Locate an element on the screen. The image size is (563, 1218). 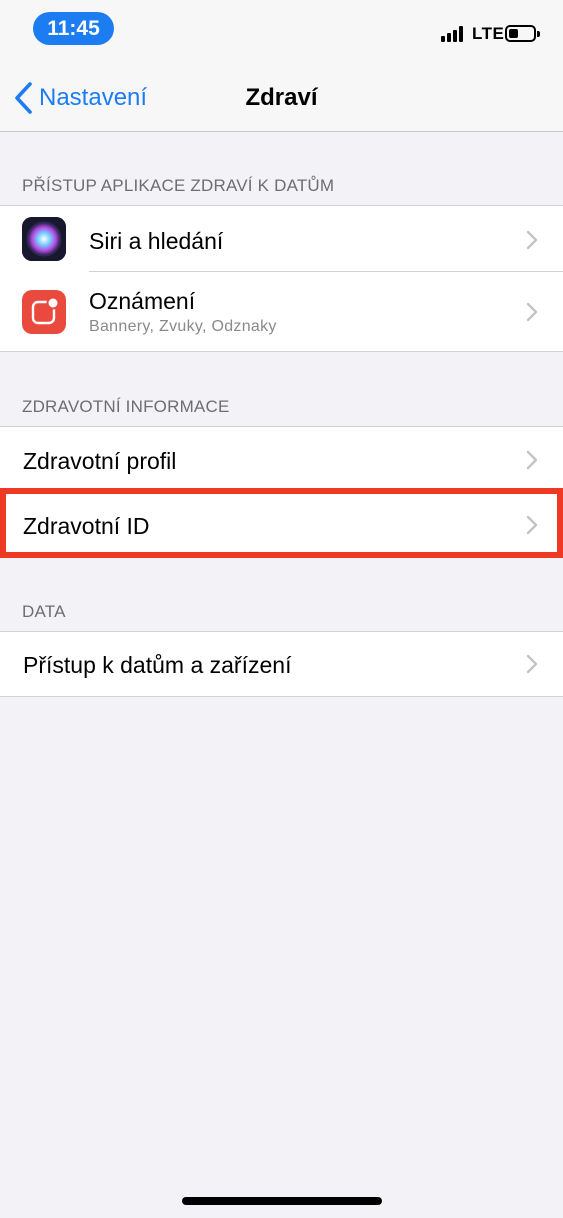
health-profile-row: Zdravotní profil is located at coordinates (281, 459).